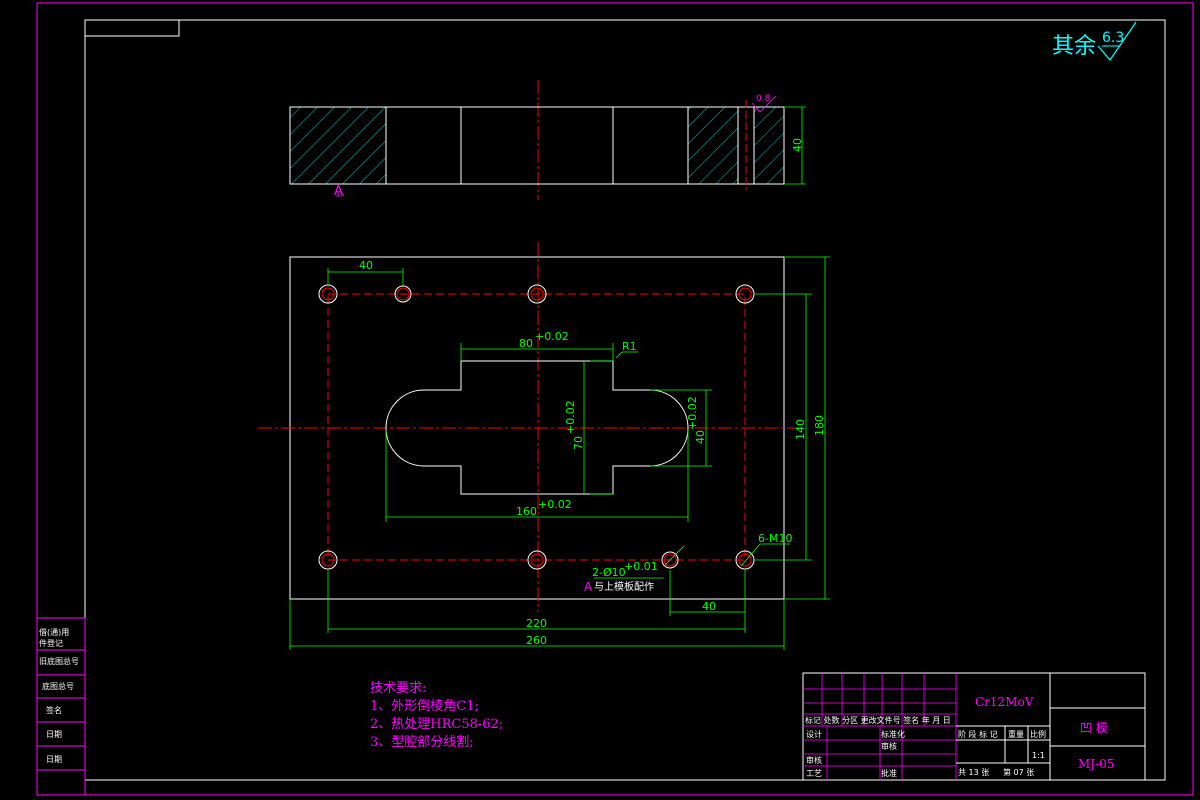 The width and height of the screenshot is (1200, 800). What do you see at coordinates (132, 28) in the screenshot?
I see `corner-box` at bounding box center [132, 28].